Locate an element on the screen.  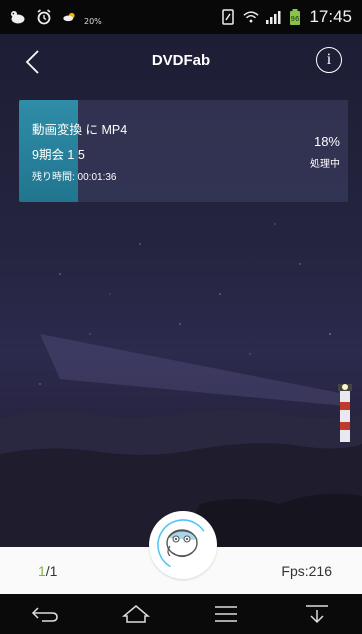
info-icon: i is located at coordinates (329, 60).